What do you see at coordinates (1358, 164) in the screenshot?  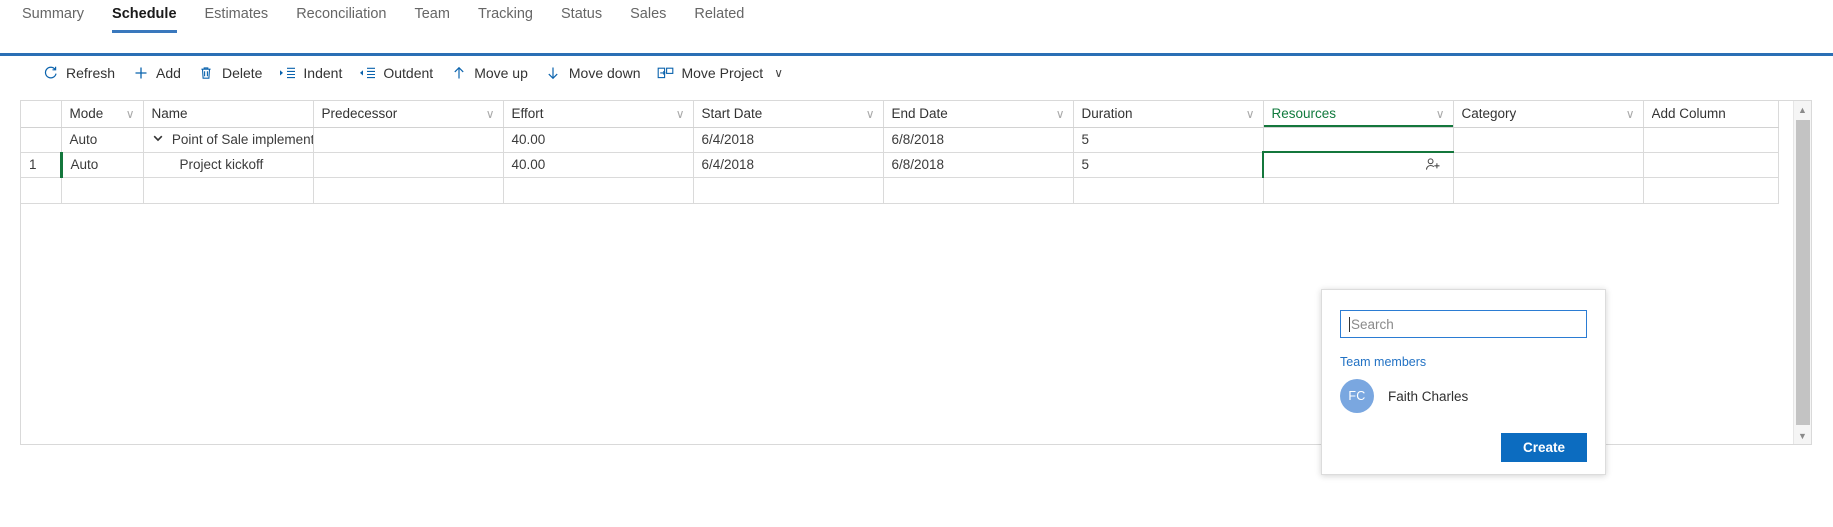 I see `cell-resources-selected` at bounding box center [1358, 164].